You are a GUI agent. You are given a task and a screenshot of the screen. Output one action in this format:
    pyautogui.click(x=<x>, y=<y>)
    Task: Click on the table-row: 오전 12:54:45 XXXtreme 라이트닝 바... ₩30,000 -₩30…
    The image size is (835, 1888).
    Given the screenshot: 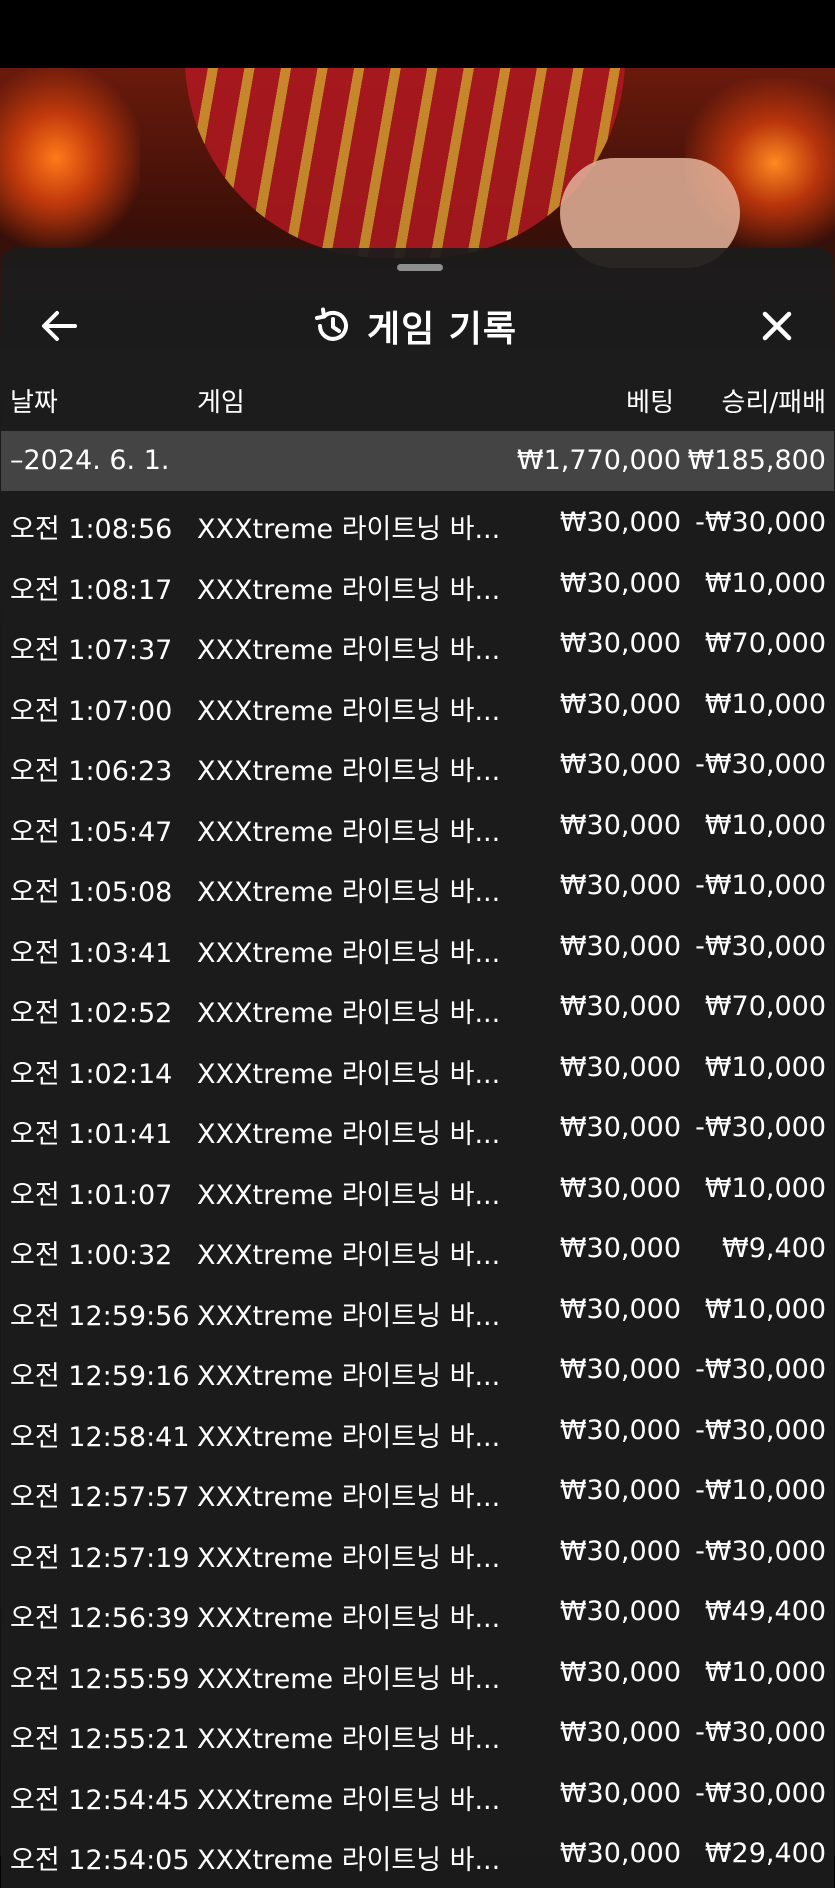 What is the action you would take?
    pyautogui.click(x=417, y=1795)
    